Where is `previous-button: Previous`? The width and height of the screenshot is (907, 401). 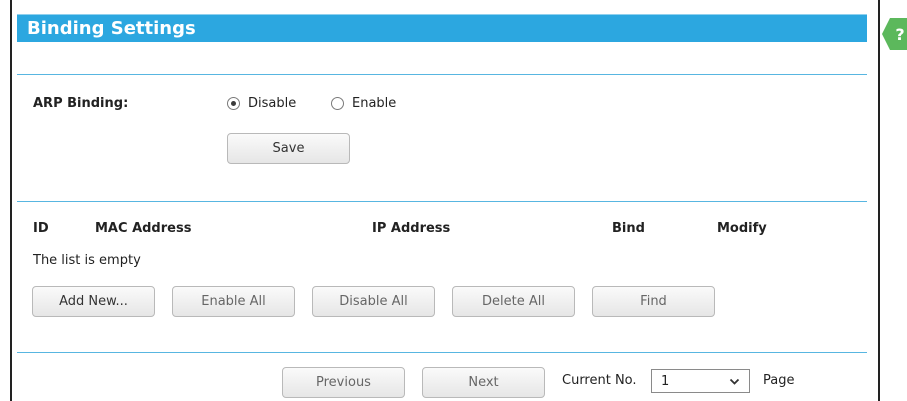
previous-button: Previous is located at coordinates (343, 382).